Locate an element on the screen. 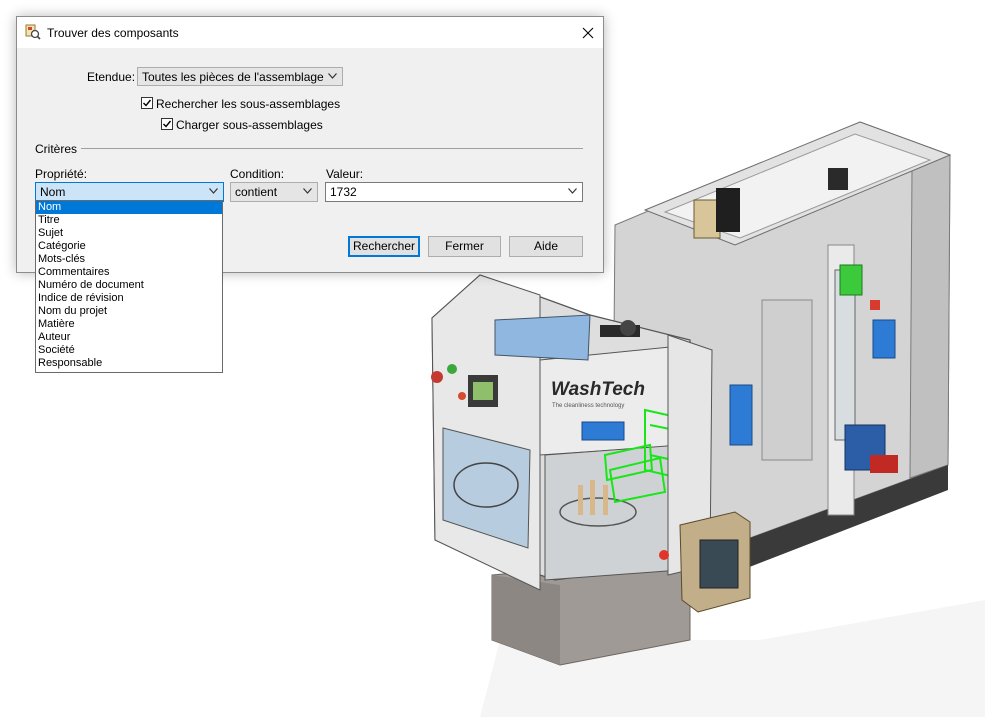 This screenshot has width=985, height=717. property-option: Nom du projet is located at coordinates (129, 311).